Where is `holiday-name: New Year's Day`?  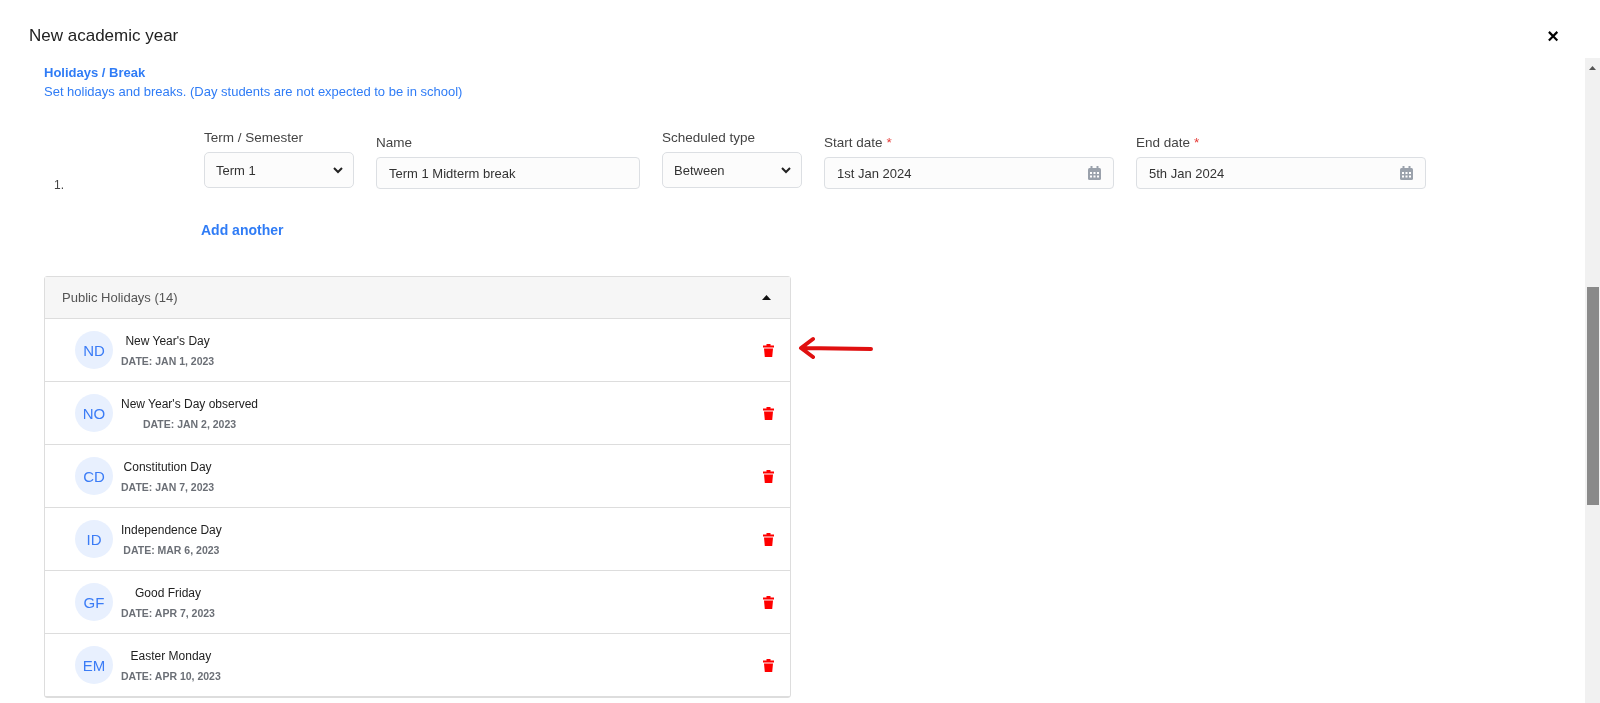
holiday-name: New Year's Day is located at coordinates (167, 340).